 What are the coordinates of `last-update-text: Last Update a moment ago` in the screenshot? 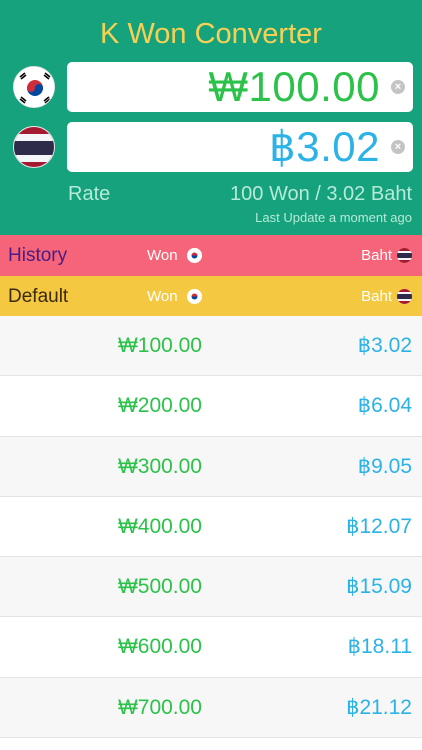 It's located at (333, 217).